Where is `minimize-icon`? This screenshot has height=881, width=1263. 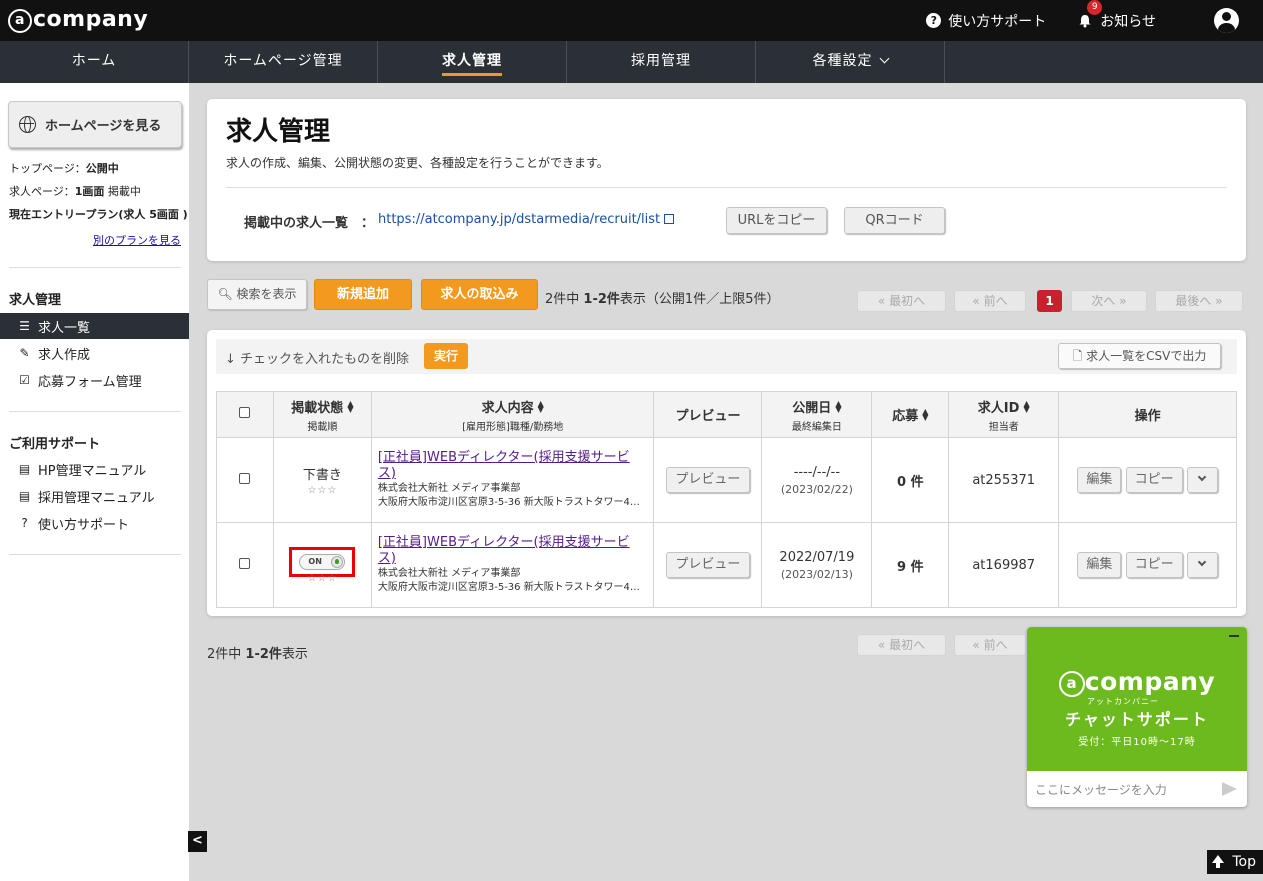
minimize-icon is located at coordinates (1234, 636).